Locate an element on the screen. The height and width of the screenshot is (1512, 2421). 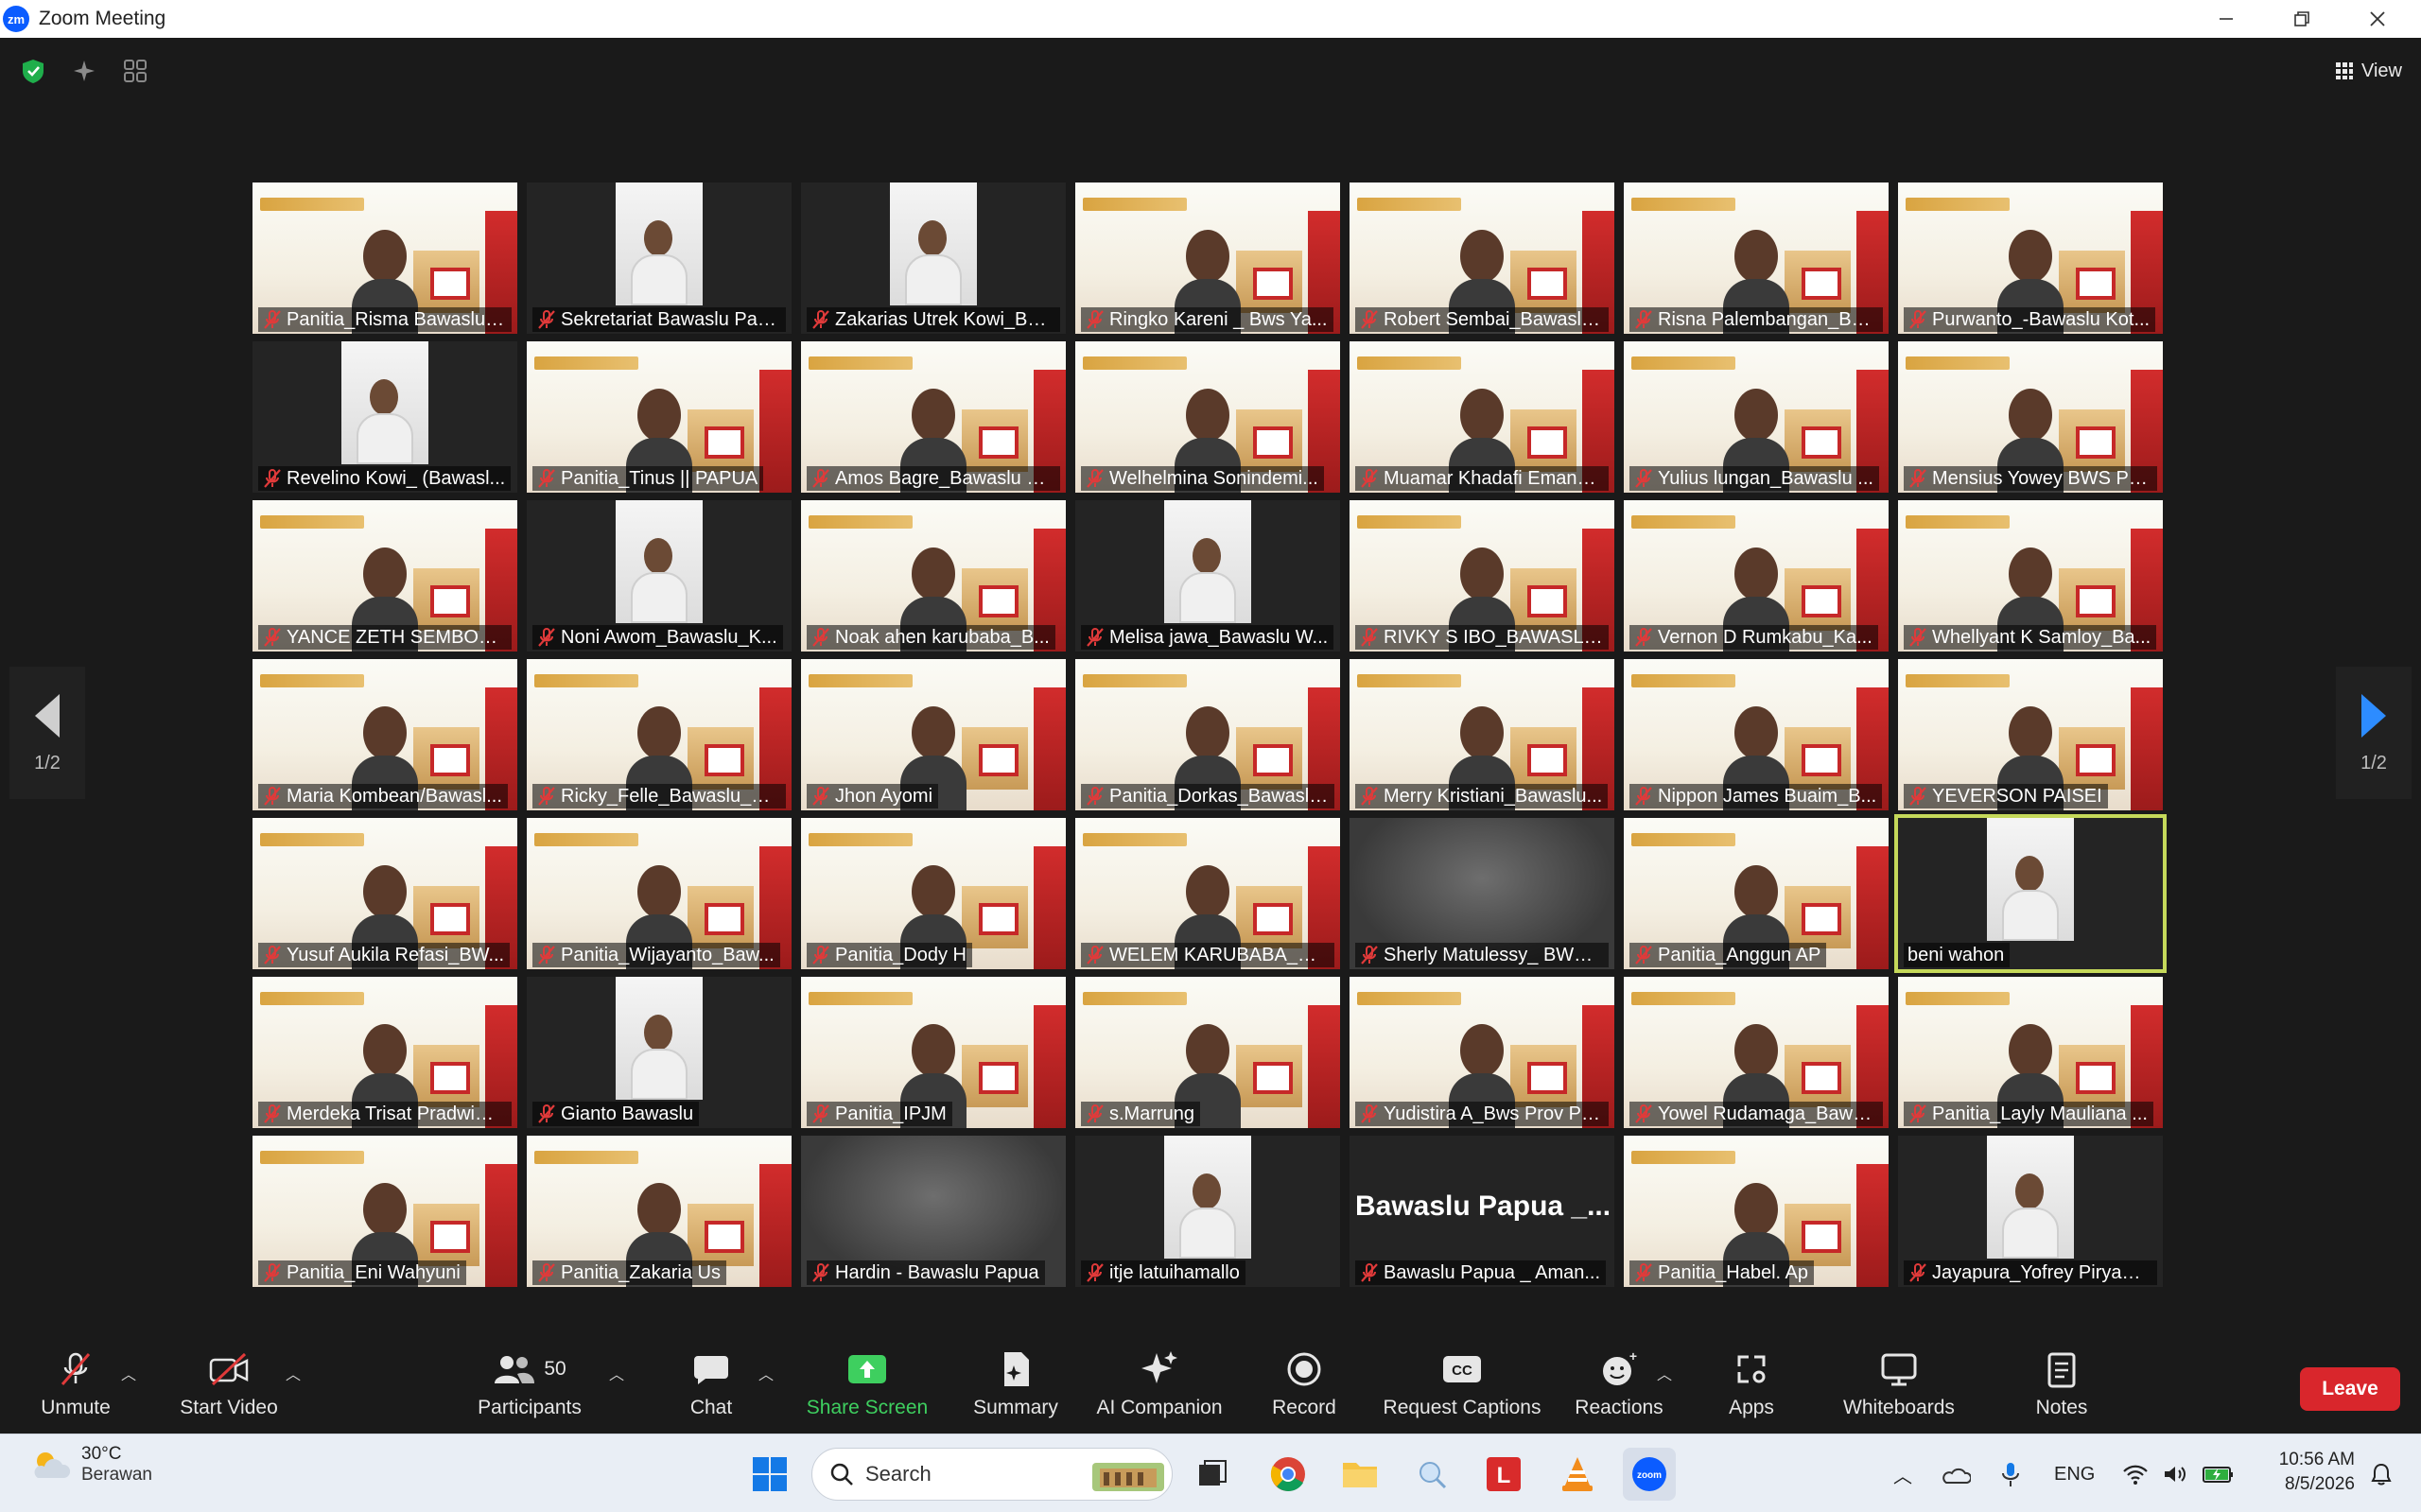
ai-companion-button: AI Companion is located at coordinates (1159, 1383).